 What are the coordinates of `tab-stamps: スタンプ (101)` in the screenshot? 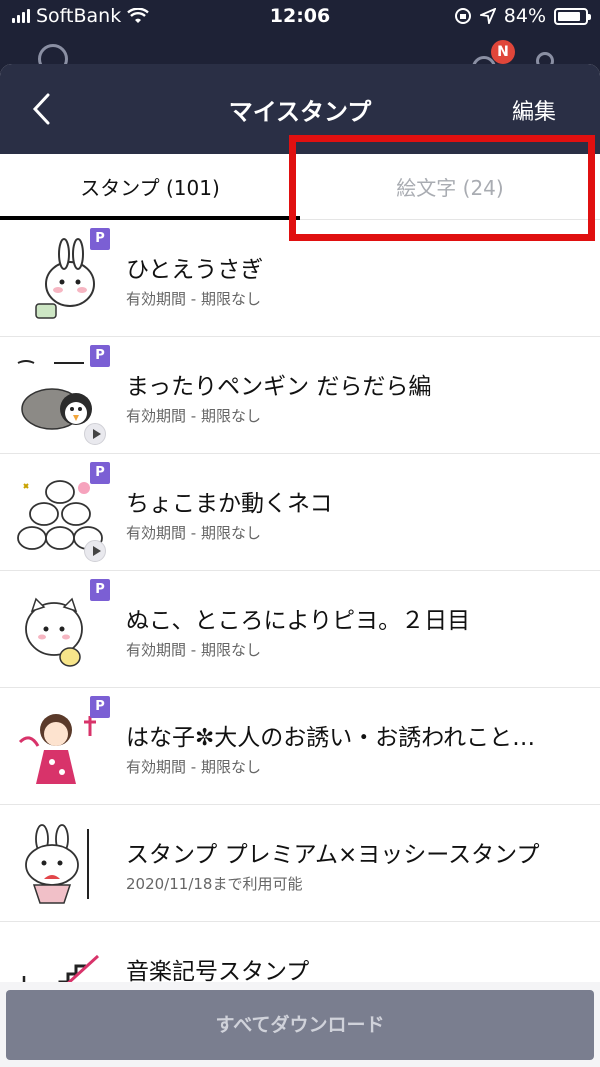 It's located at (150, 187).